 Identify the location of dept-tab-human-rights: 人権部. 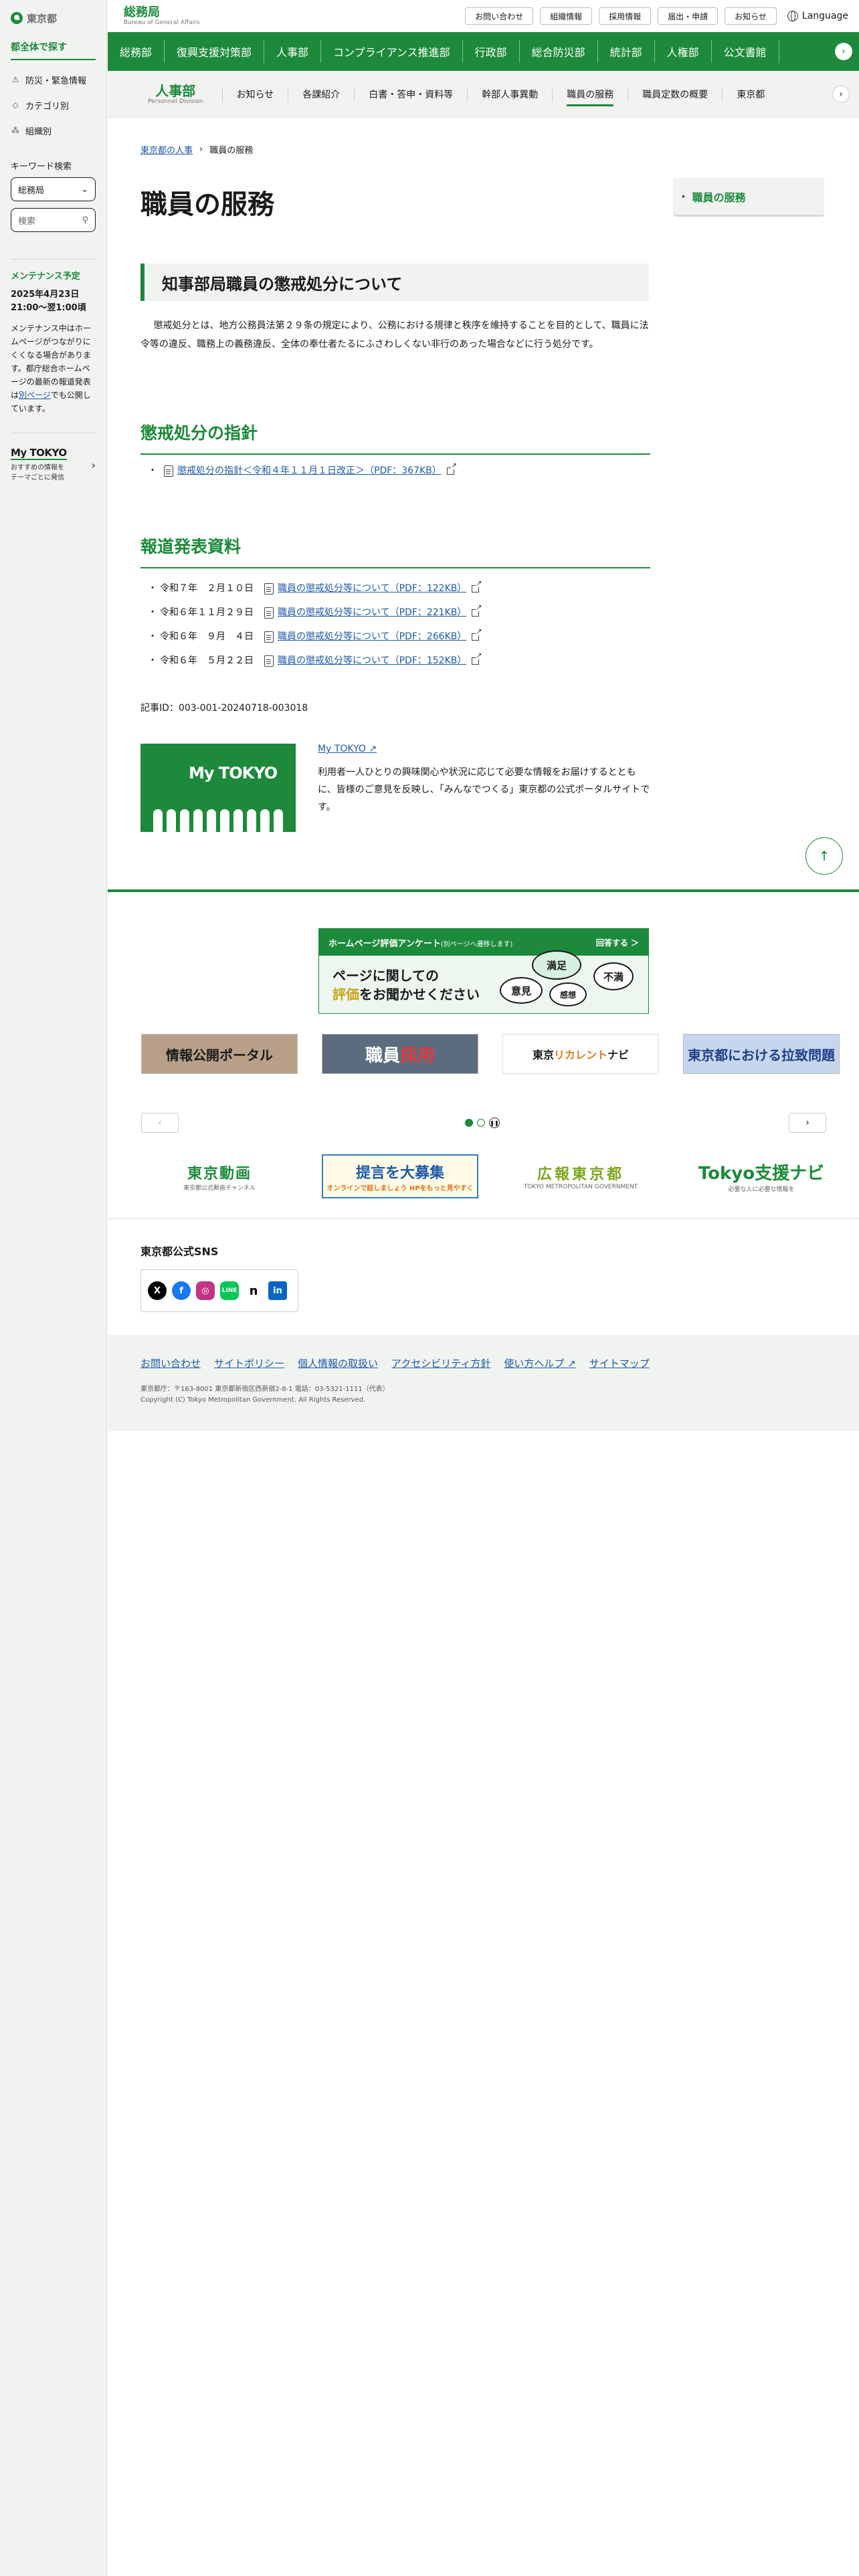
(683, 51).